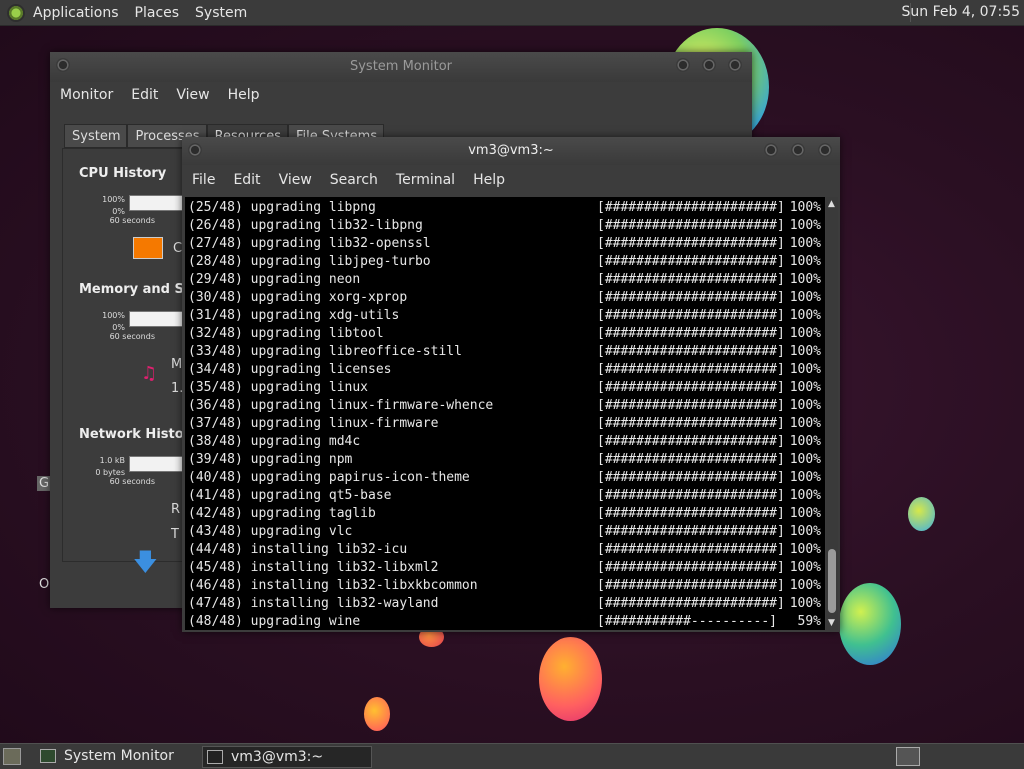 This screenshot has height=769, width=1024. I want to click on terminal-scrollbar: ▲ ▼, so click(832, 413).